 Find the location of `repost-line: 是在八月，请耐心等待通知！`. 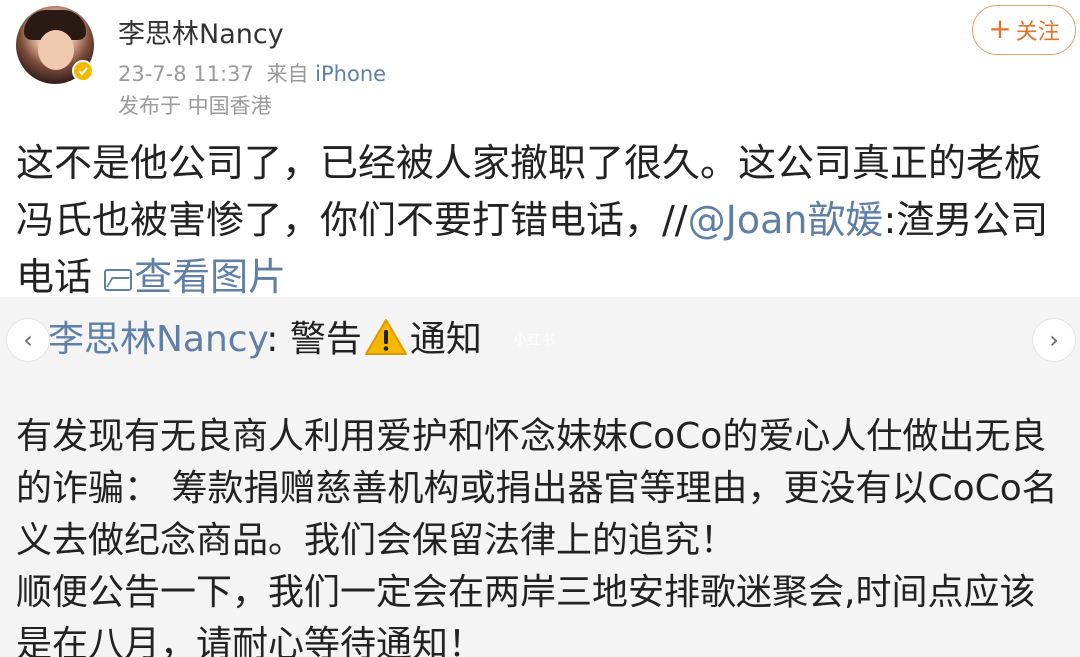

repost-line: 是在八月，请耐心等待通知！ is located at coordinates (250, 640).